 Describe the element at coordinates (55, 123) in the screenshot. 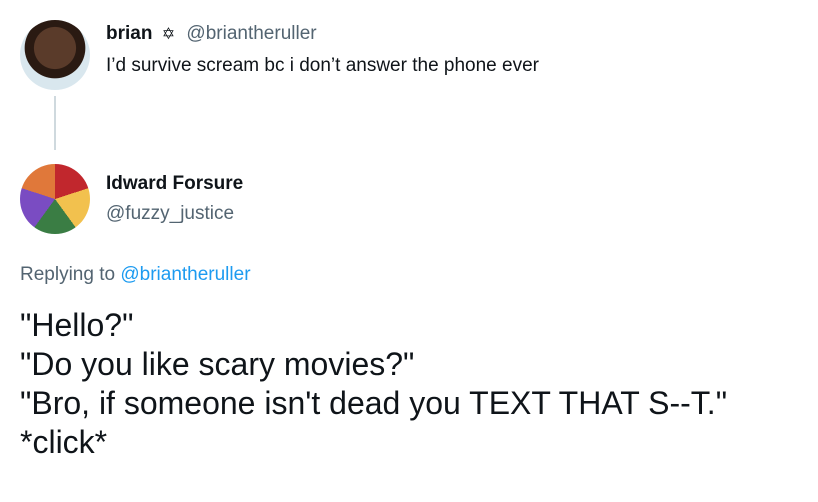

I see `thread-connector-line` at that location.